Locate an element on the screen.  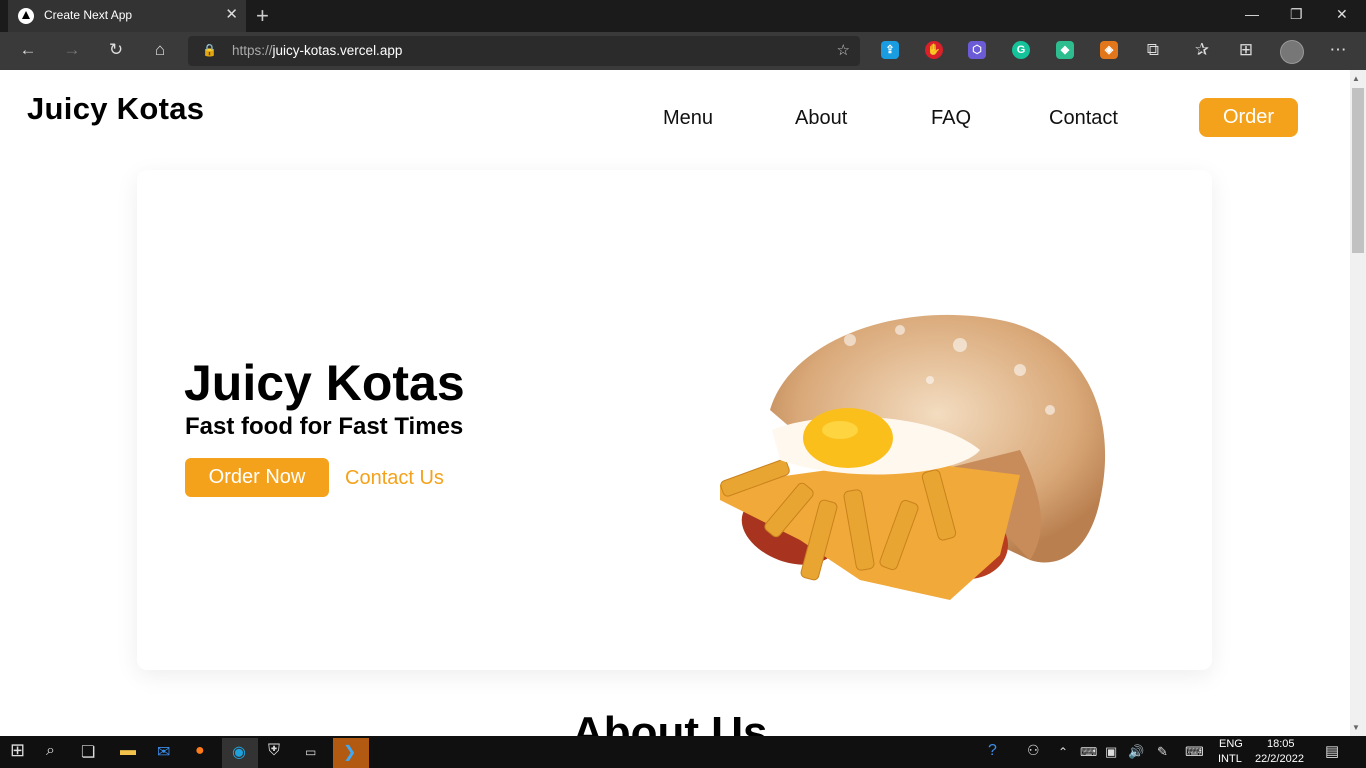
forward-icon: → is located at coordinates (72, 50).